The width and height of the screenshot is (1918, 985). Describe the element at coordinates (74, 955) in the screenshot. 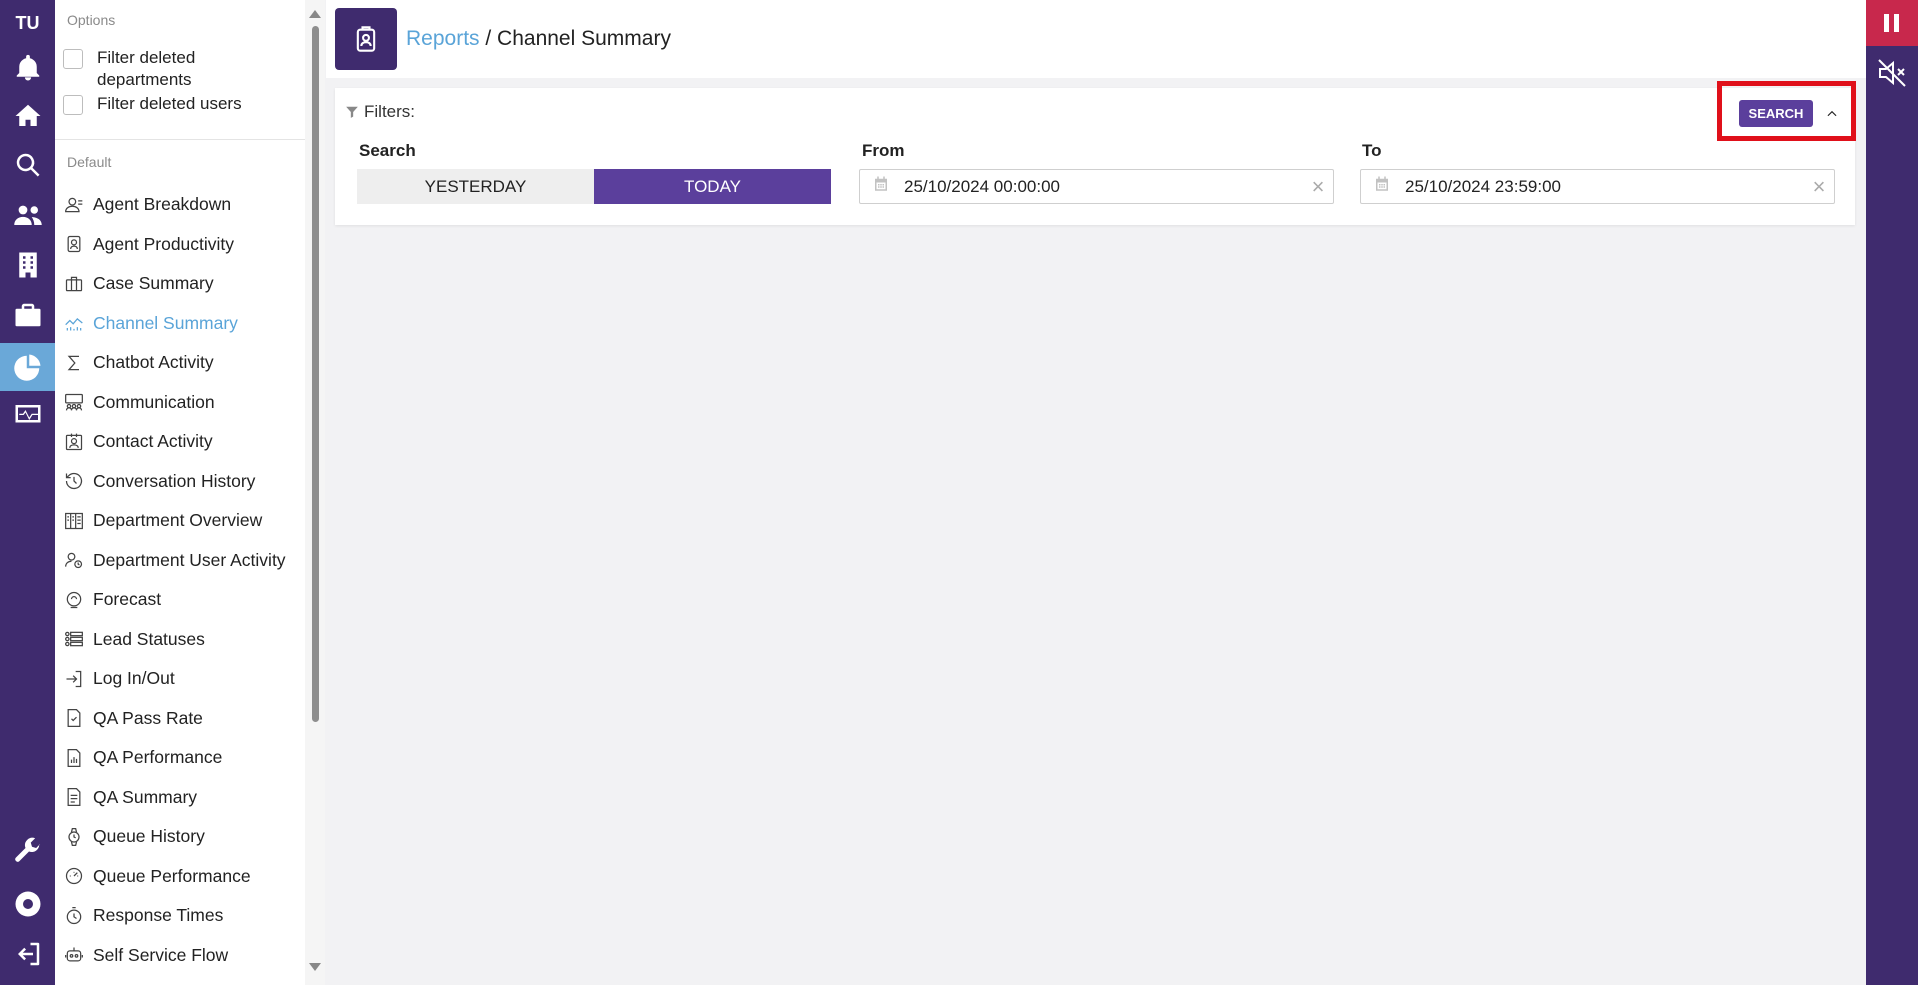

I see `robot-icon` at that location.